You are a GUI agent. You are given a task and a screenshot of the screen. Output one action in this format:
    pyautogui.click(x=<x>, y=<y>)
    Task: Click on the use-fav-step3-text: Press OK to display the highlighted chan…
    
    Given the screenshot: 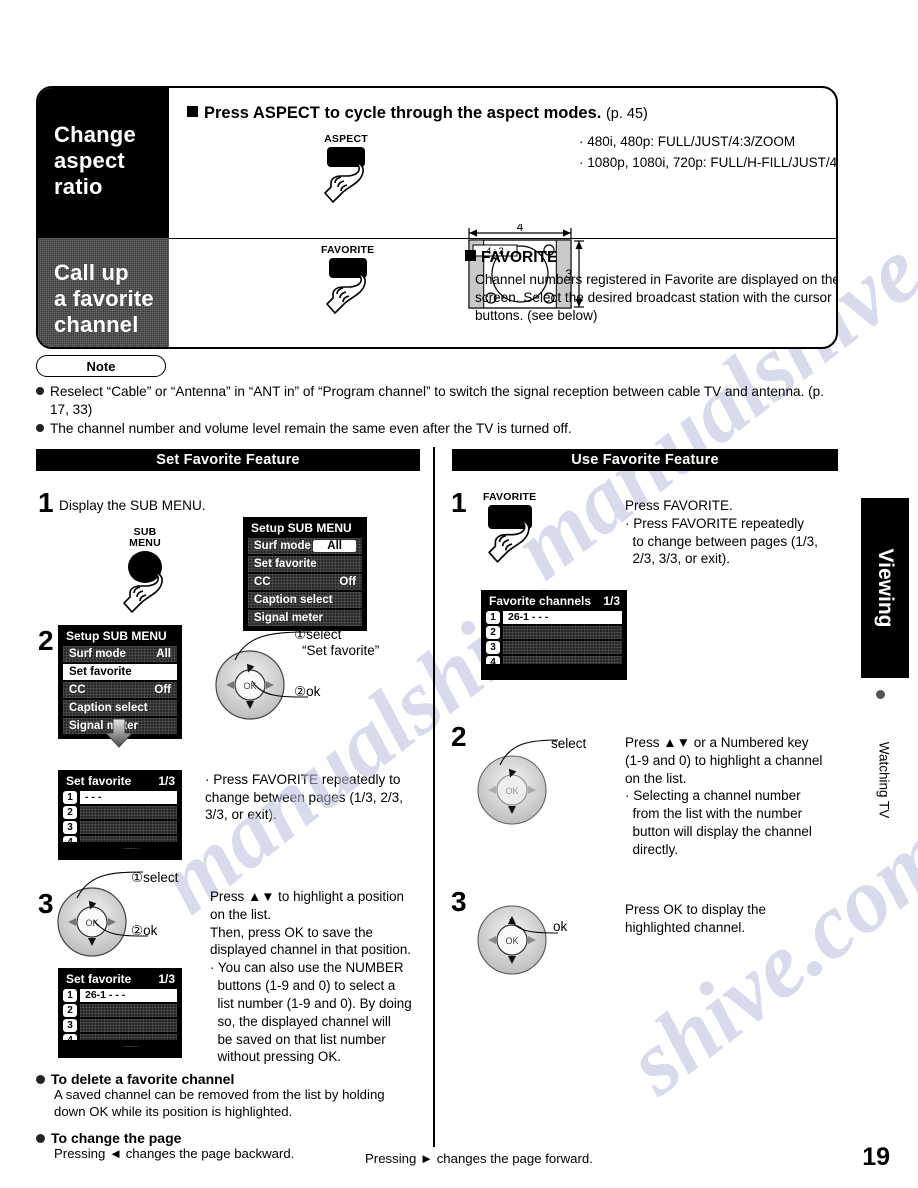 What is the action you would take?
    pyautogui.click(x=732, y=919)
    